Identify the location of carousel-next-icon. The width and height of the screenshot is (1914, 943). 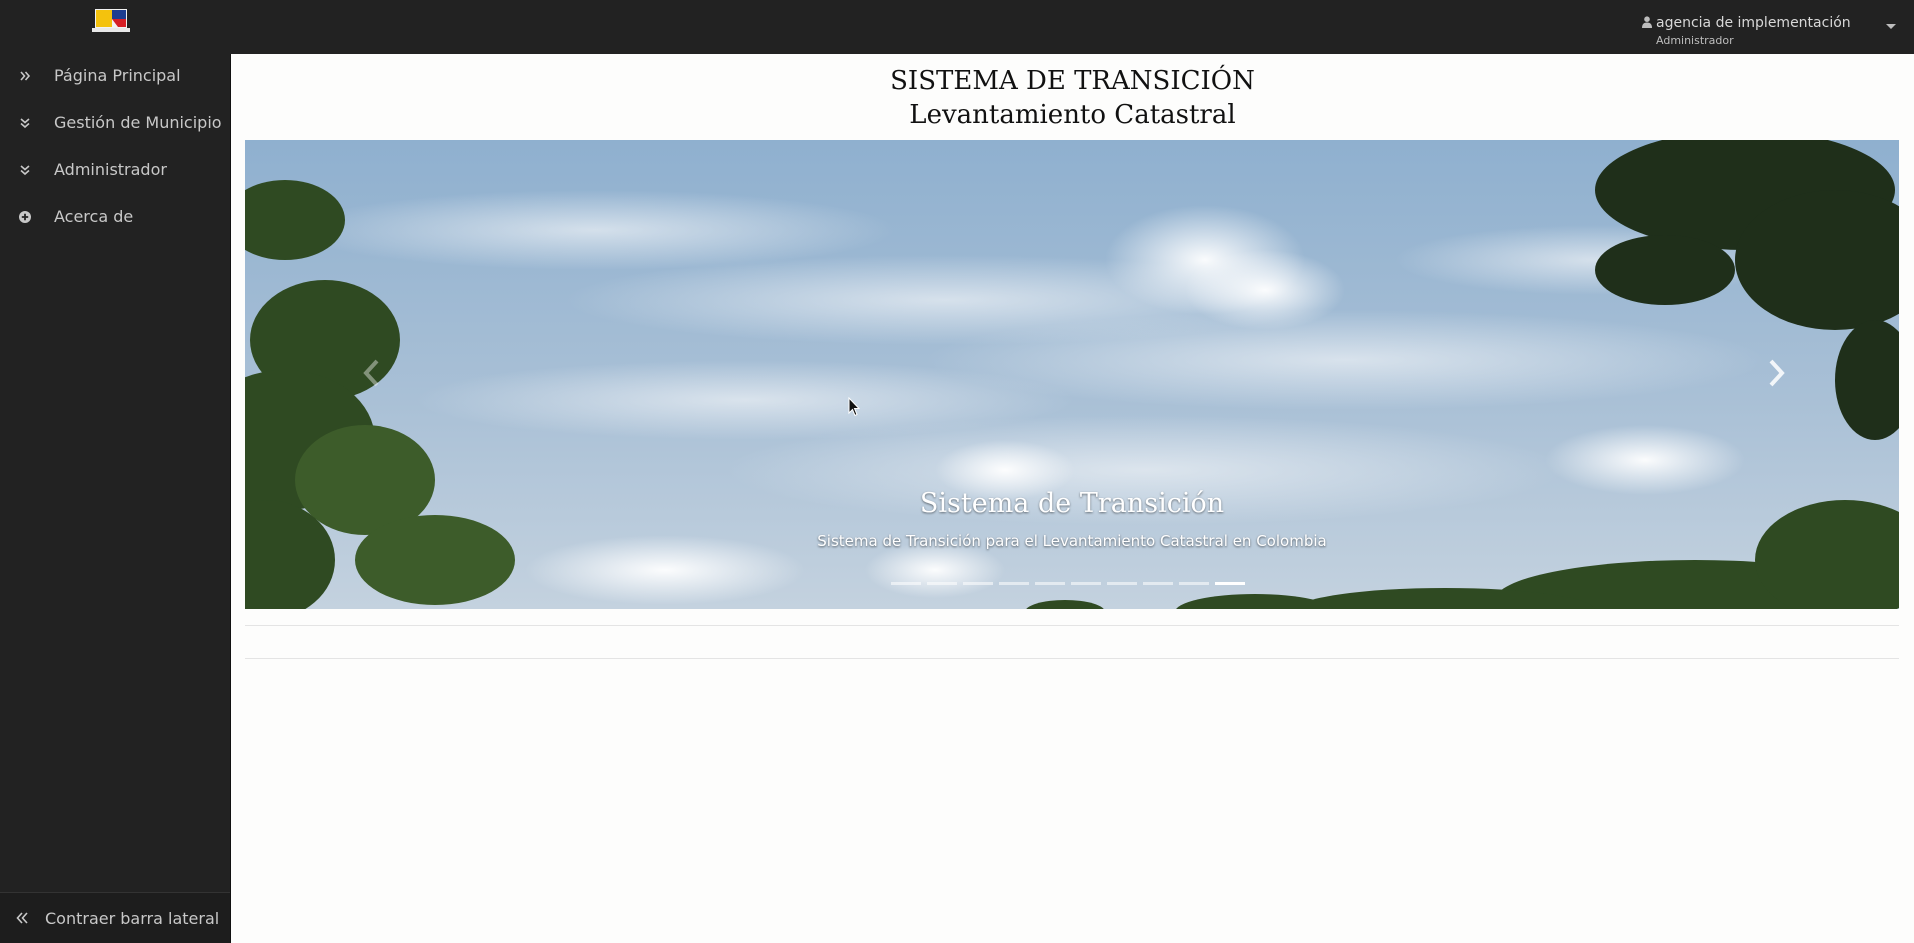
(1776, 373).